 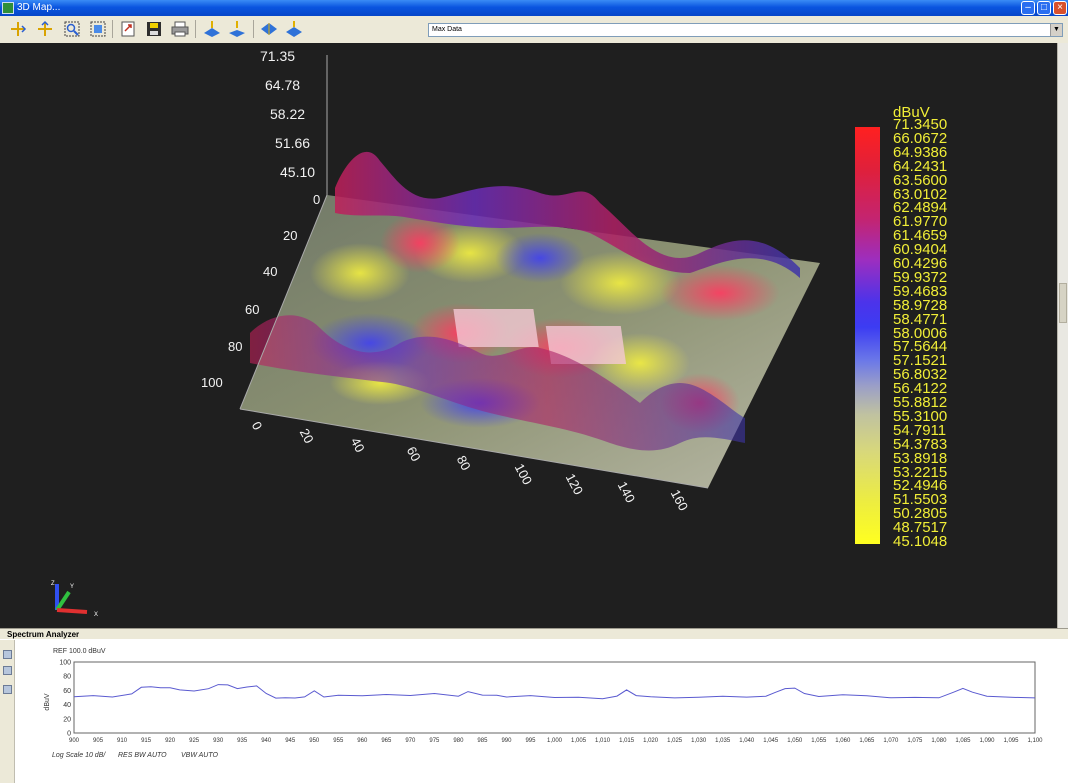 I want to click on layer-up-icon, so click(x=212, y=29).